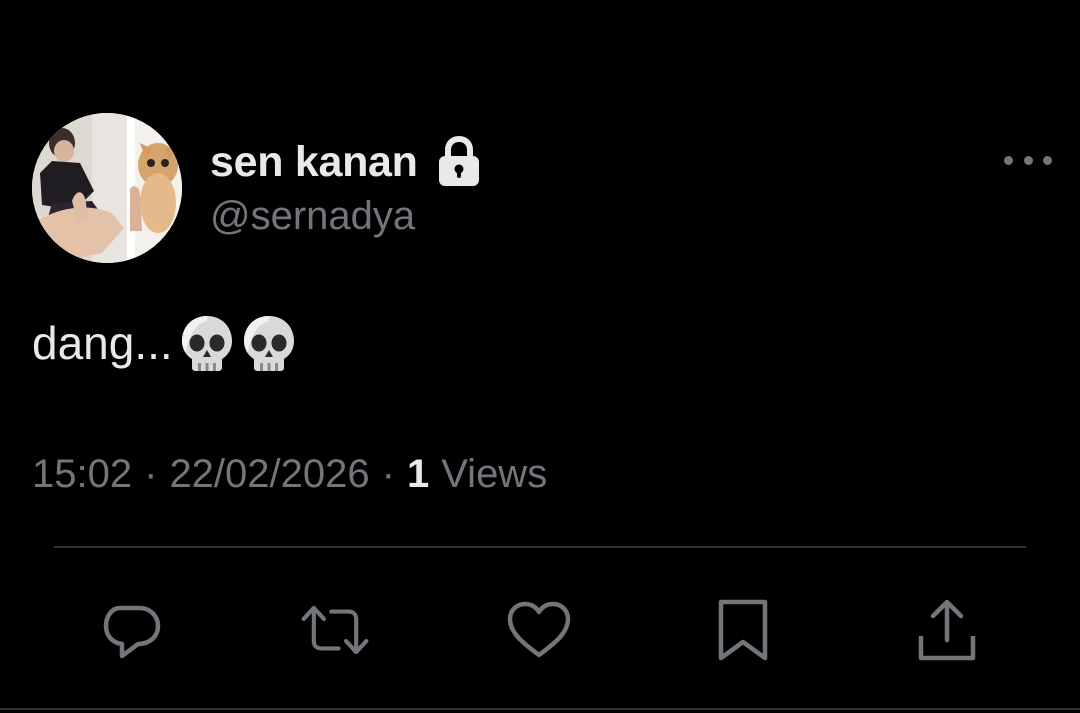  What do you see at coordinates (540, 547) in the screenshot?
I see `divider` at bounding box center [540, 547].